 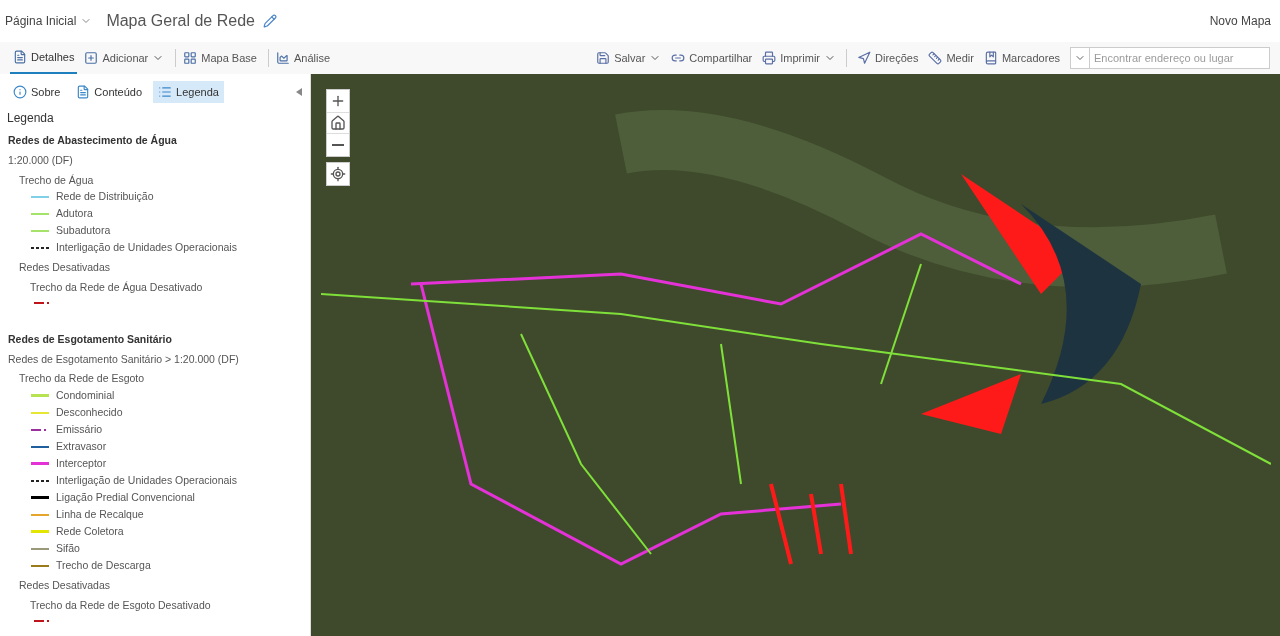 What do you see at coordinates (1180, 58) in the screenshot?
I see `search-field: Encontrar endereço ou lugar` at bounding box center [1180, 58].